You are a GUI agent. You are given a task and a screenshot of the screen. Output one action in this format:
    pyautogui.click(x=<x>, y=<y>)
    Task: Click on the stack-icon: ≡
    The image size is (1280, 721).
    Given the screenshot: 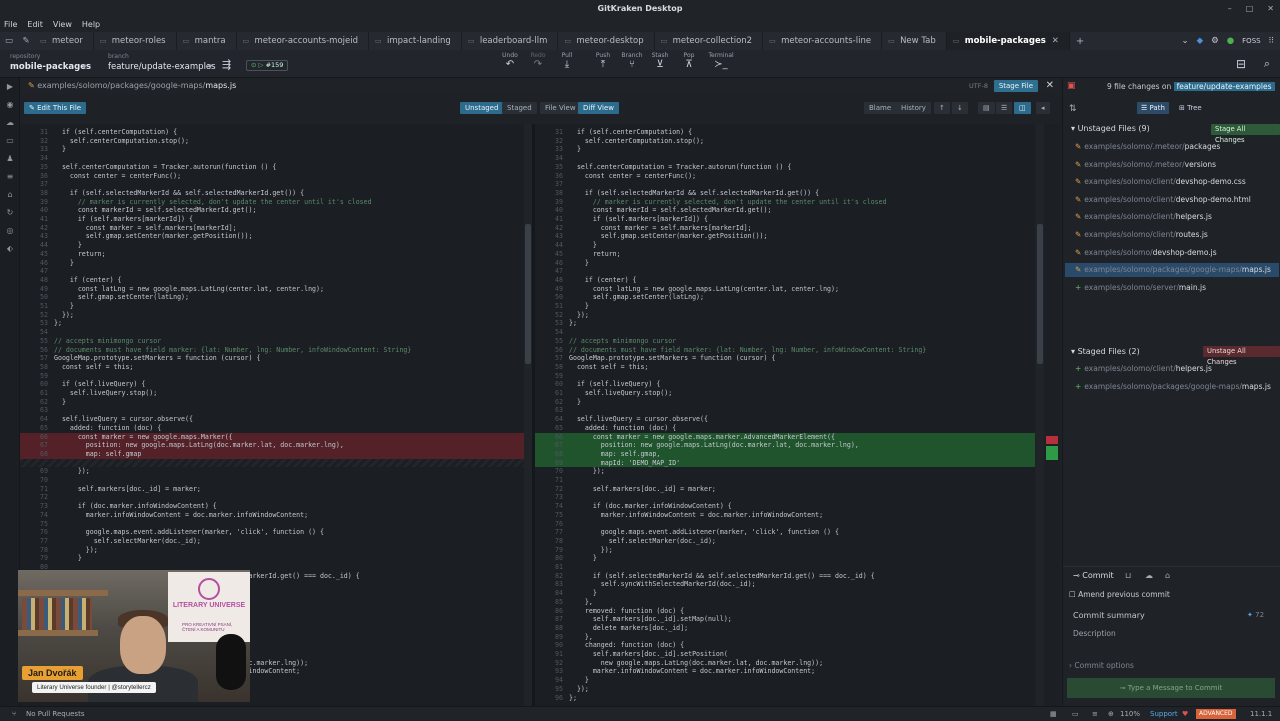 What is the action you would take?
    pyautogui.click(x=10, y=177)
    